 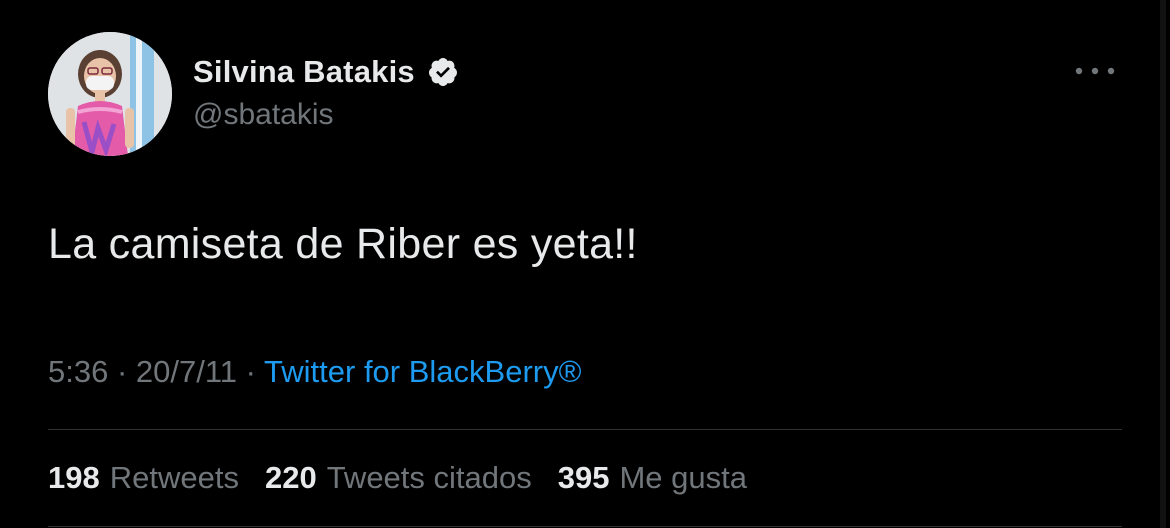 I want to click on author-name-row: Silvina Batakis, so click(x=326, y=72).